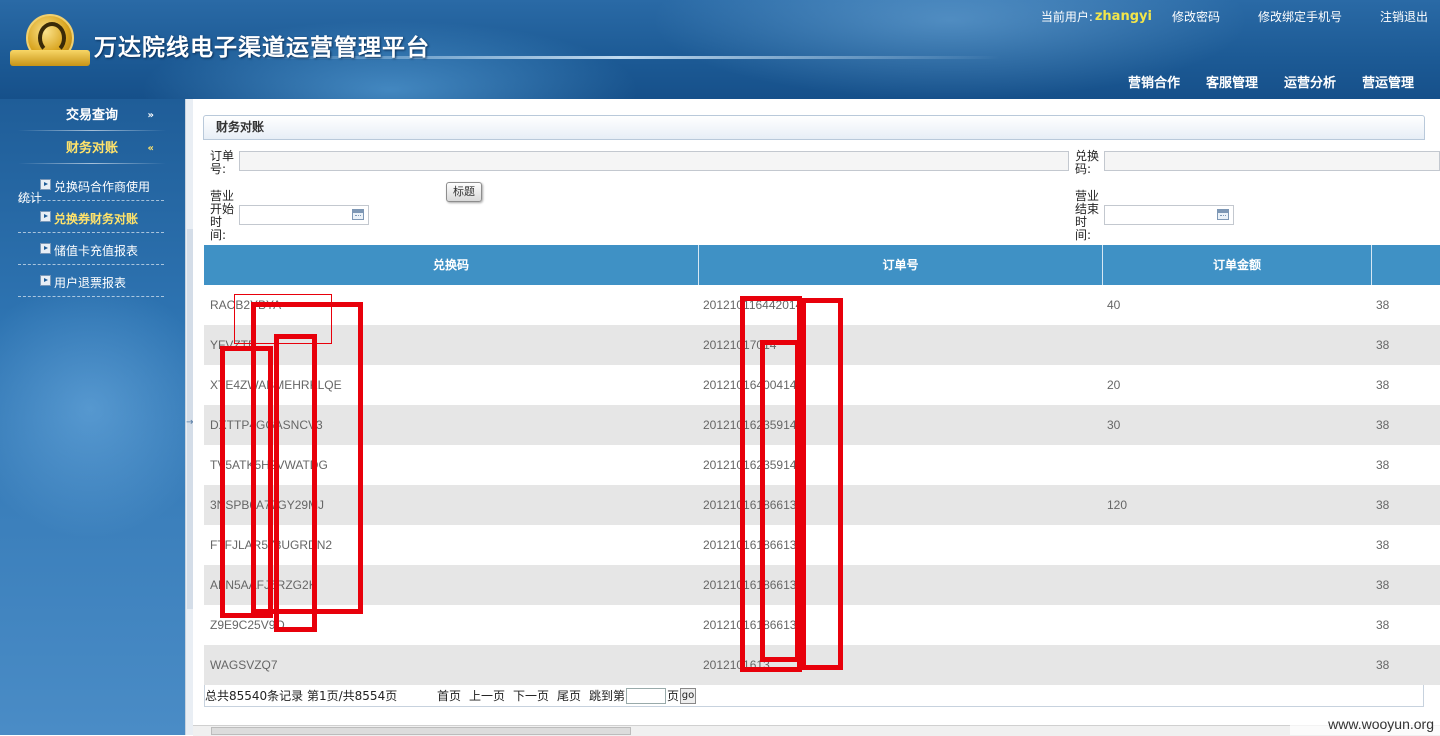 The image size is (1440, 736). I want to click on user-bar: 当前用户: zhangyi 修改密码 修改绑定手机号 注销退出, so click(1234, 16).